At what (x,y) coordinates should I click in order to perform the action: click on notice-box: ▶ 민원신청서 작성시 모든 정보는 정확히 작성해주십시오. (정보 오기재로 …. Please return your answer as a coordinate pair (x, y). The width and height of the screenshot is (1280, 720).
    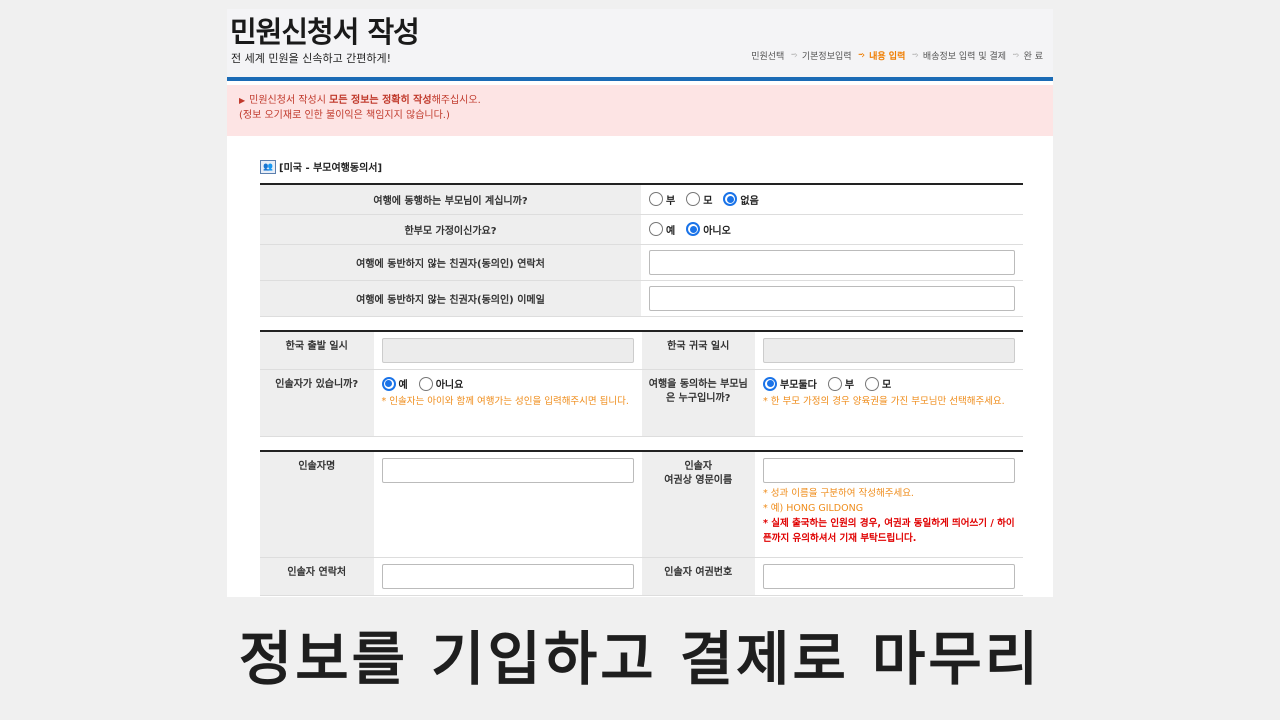
    Looking at the image, I should click on (640, 110).